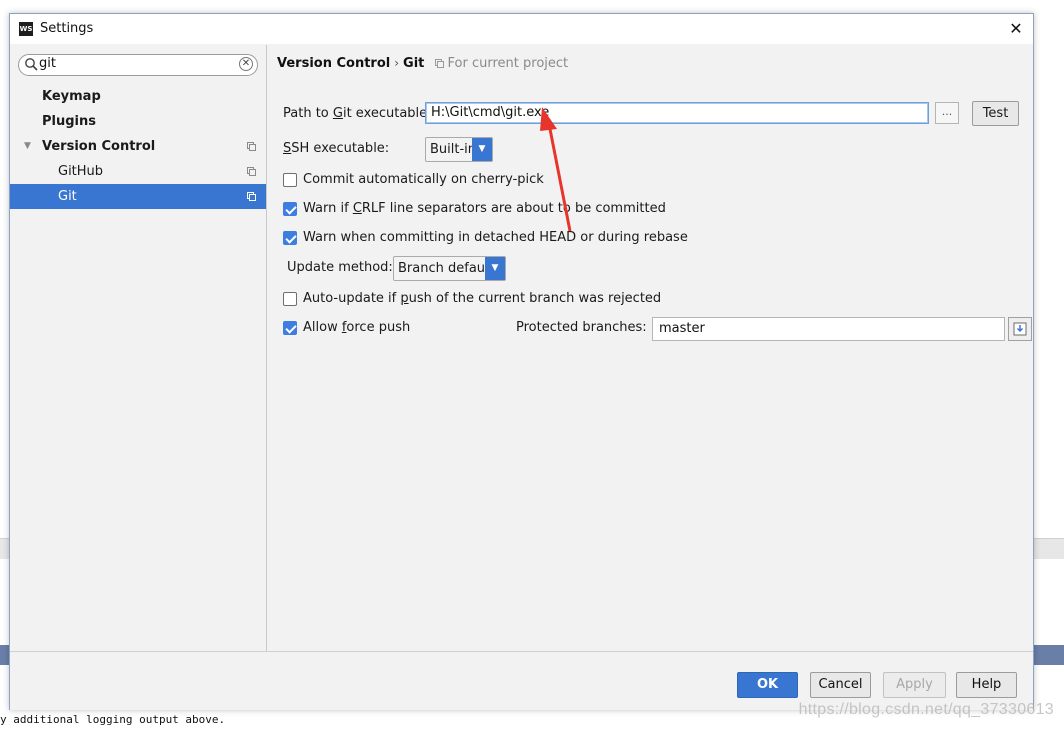  I want to click on protected-branches-button, so click(1020, 329).